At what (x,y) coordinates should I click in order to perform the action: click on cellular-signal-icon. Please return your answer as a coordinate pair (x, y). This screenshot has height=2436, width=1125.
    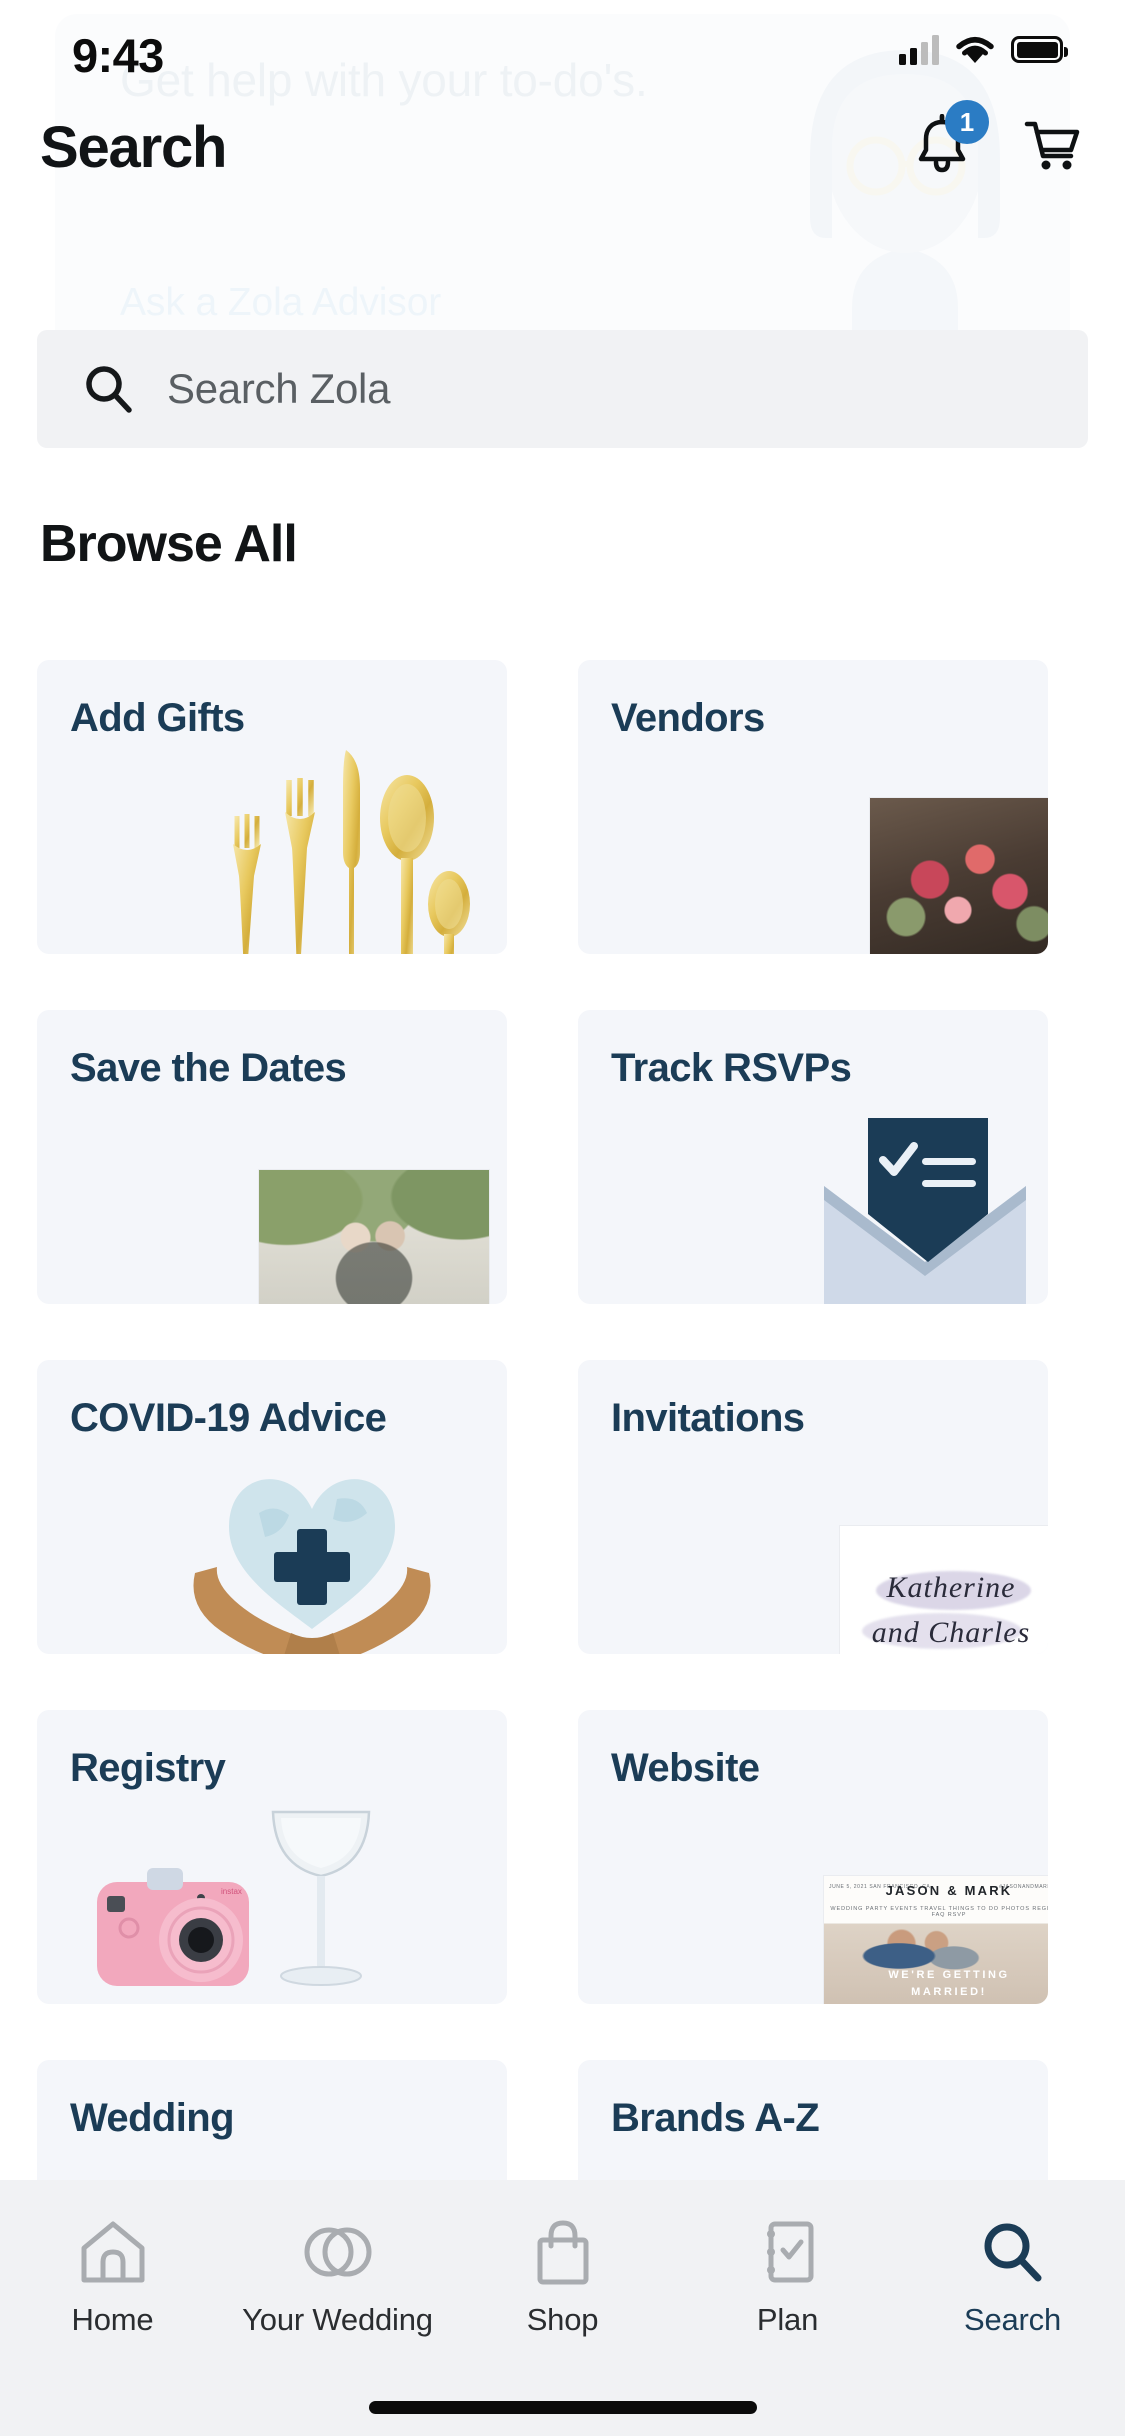
    Looking at the image, I should click on (919, 49).